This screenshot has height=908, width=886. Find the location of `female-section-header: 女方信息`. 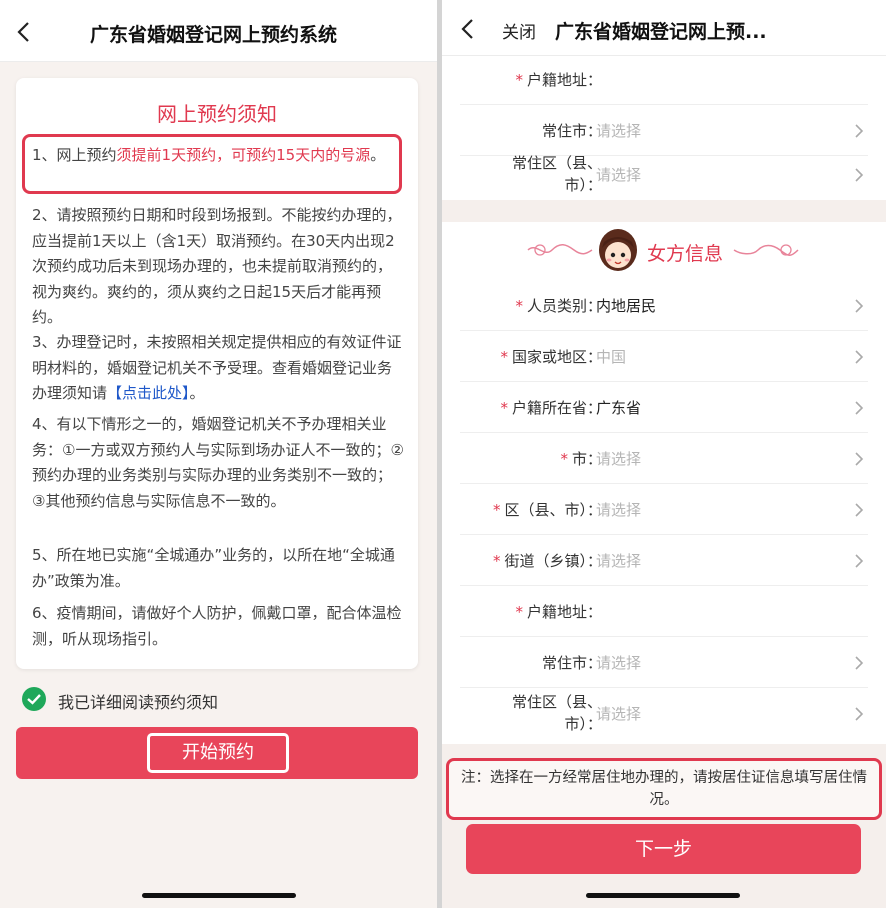

female-section-header: 女方信息 is located at coordinates (664, 251).